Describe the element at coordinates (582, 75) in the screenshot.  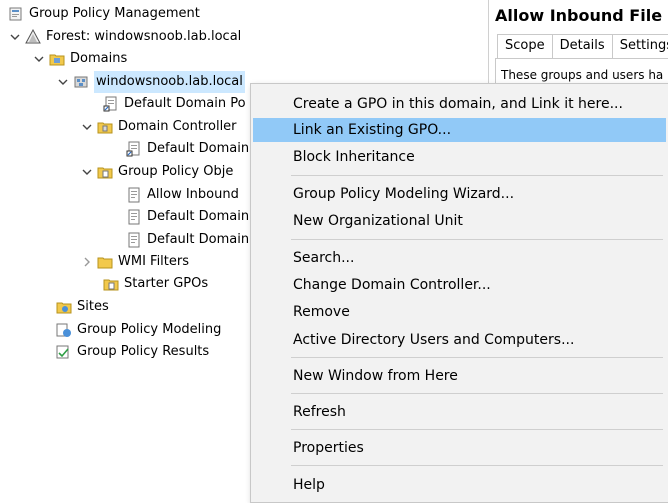
I see `security-filter-text: These groups and users ha` at that location.